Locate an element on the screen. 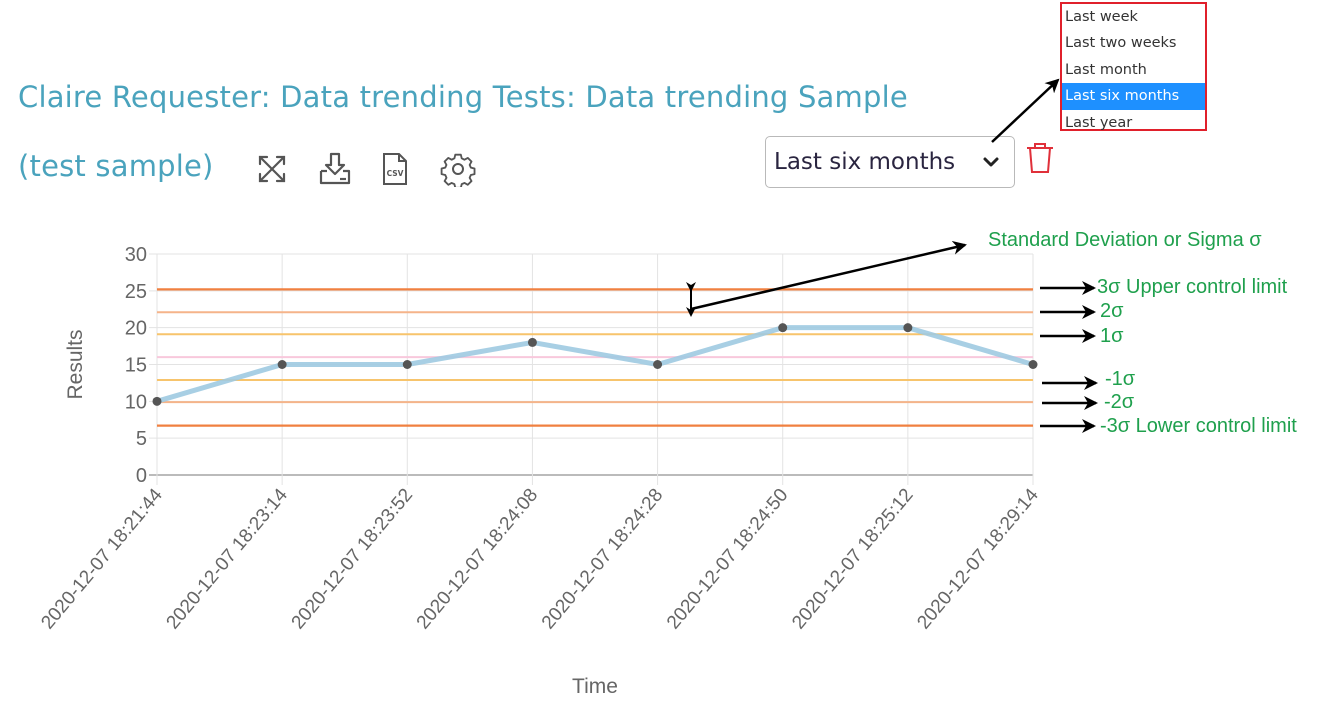  arrow-to-sigma-label is located at coordinates (828, 275).